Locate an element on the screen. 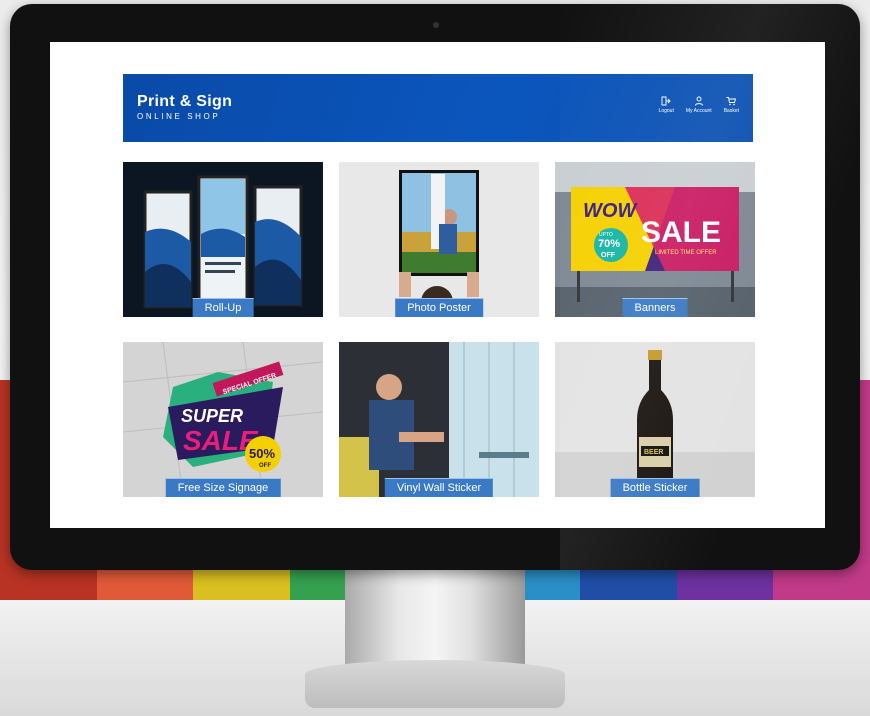 The height and width of the screenshot is (716, 870). signage-off-text: OFF is located at coordinates (265, 466).